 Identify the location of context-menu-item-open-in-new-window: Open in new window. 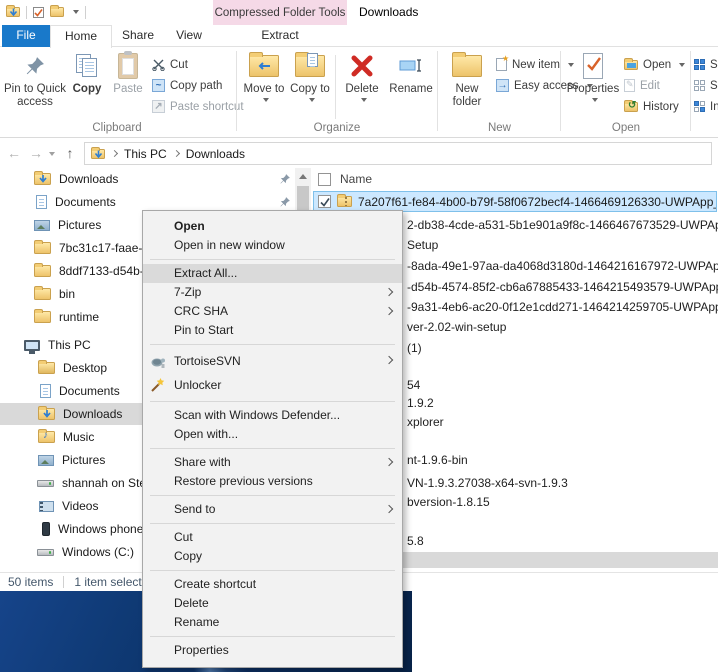
(272, 245).